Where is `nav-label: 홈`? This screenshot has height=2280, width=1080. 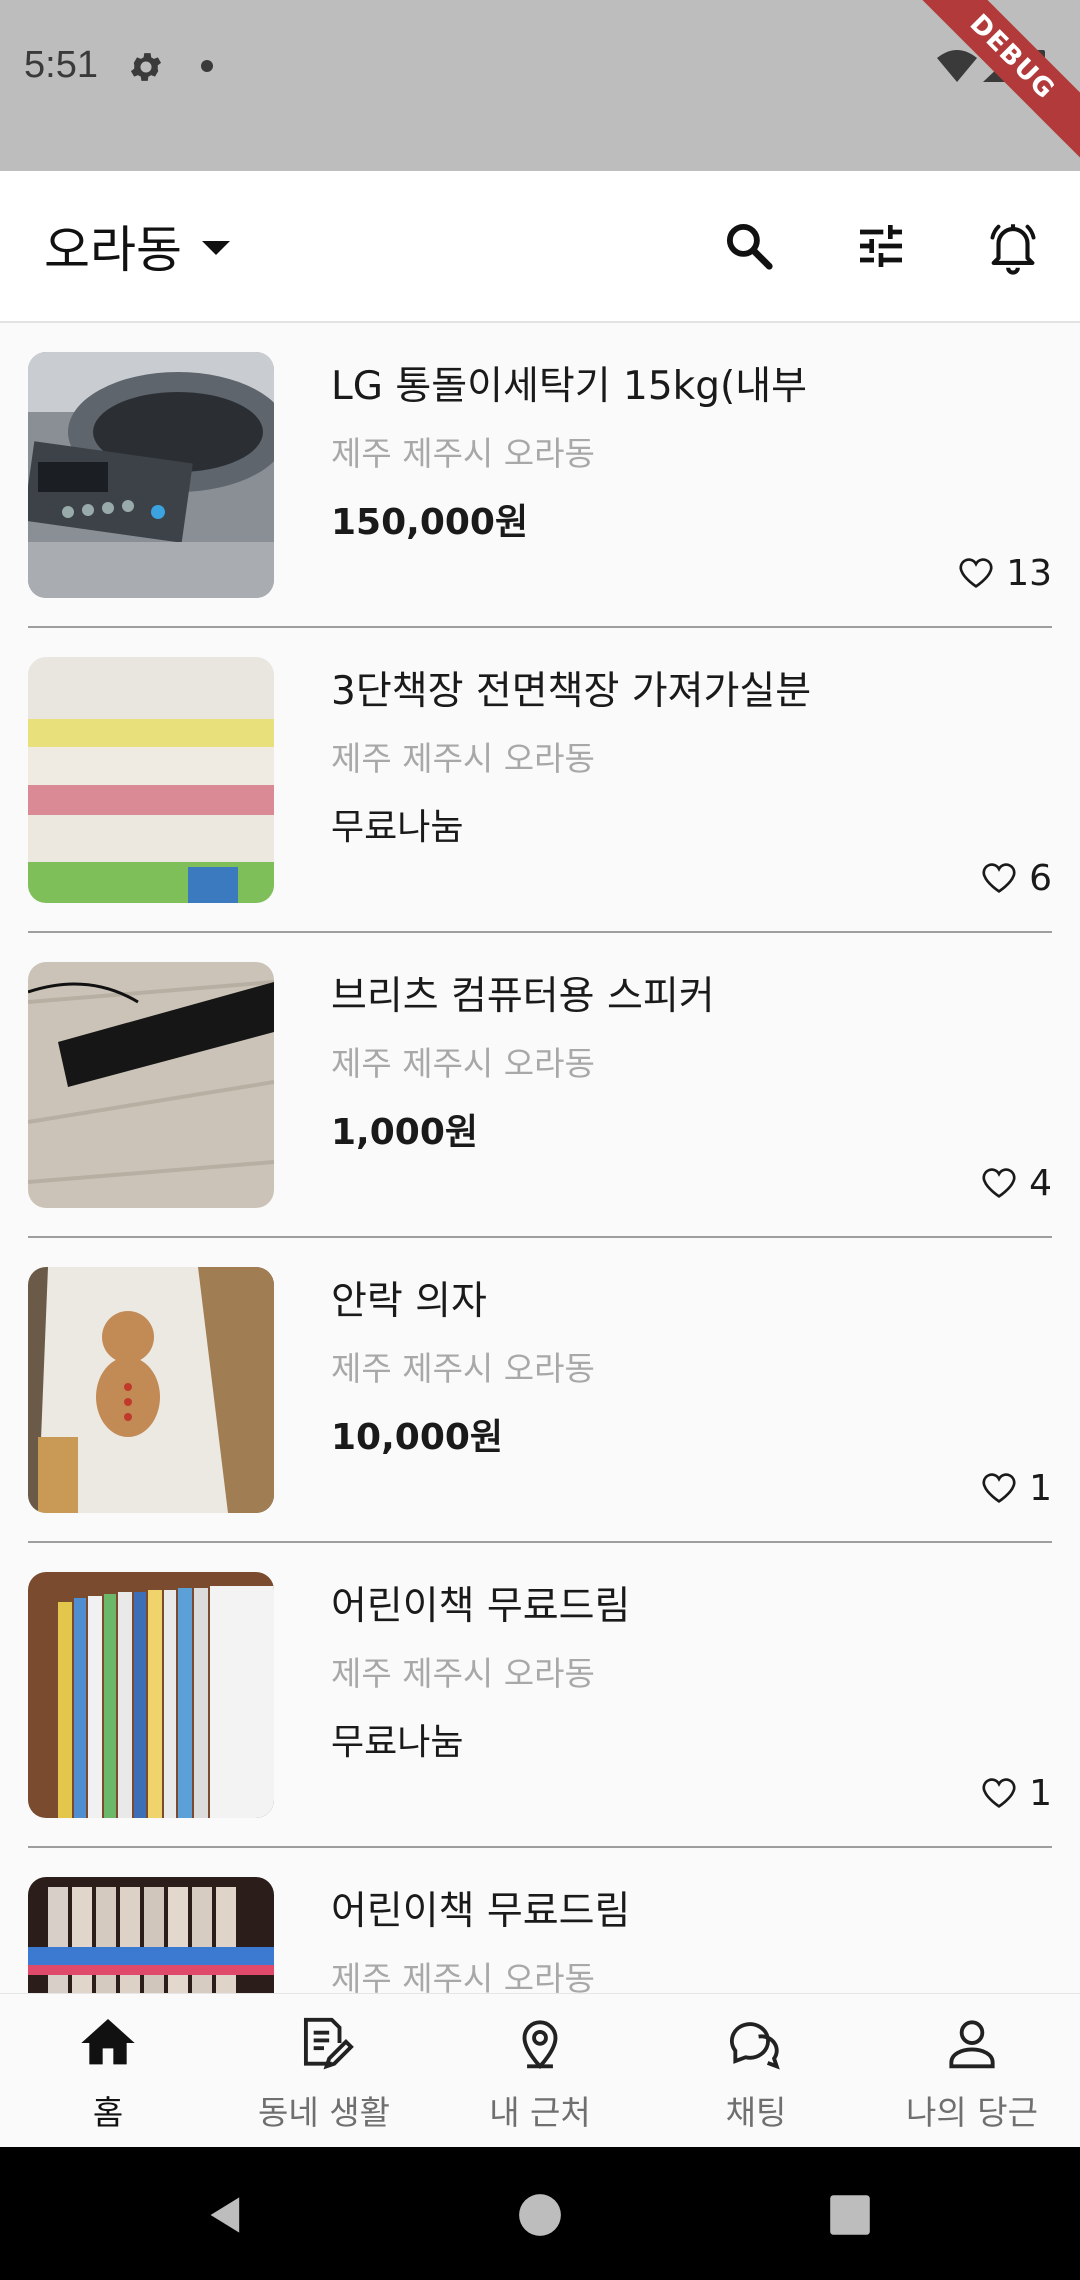 nav-label: 홈 is located at coordinates (108, 2112).